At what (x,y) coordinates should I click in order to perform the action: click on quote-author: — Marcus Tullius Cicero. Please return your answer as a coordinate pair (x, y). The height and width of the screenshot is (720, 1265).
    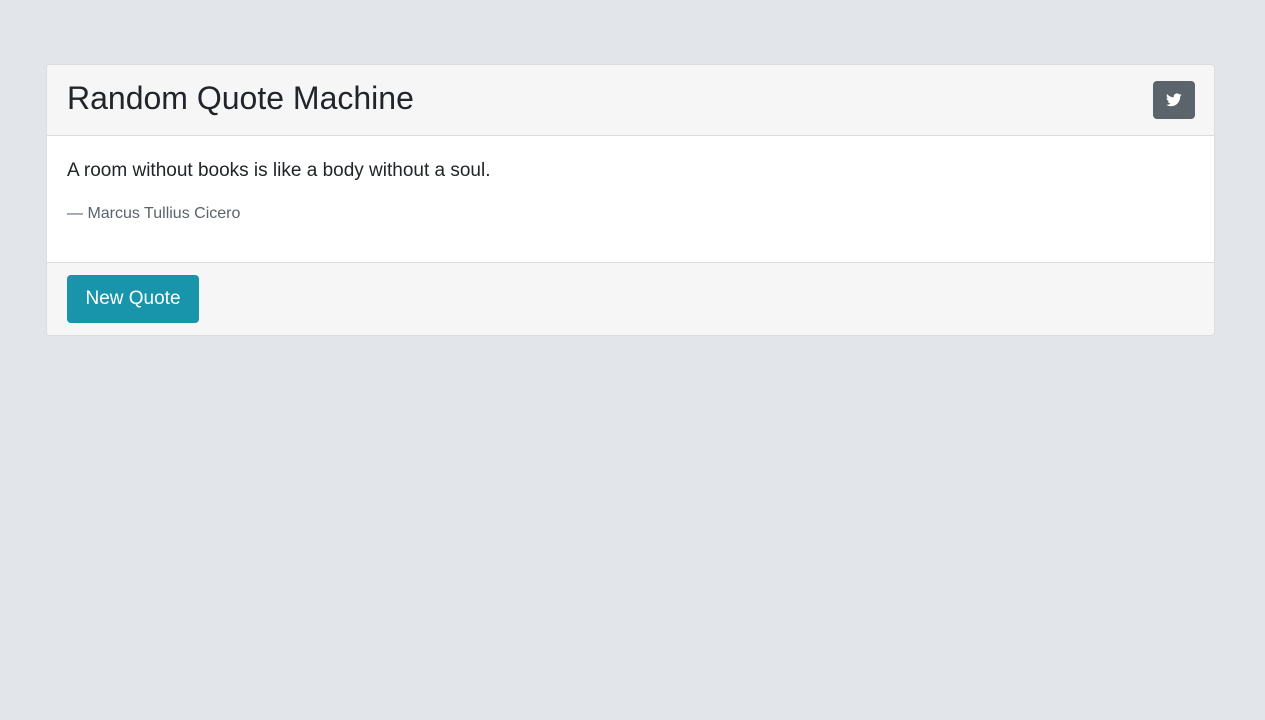
    Looking at the image, I should click on (154, 213).